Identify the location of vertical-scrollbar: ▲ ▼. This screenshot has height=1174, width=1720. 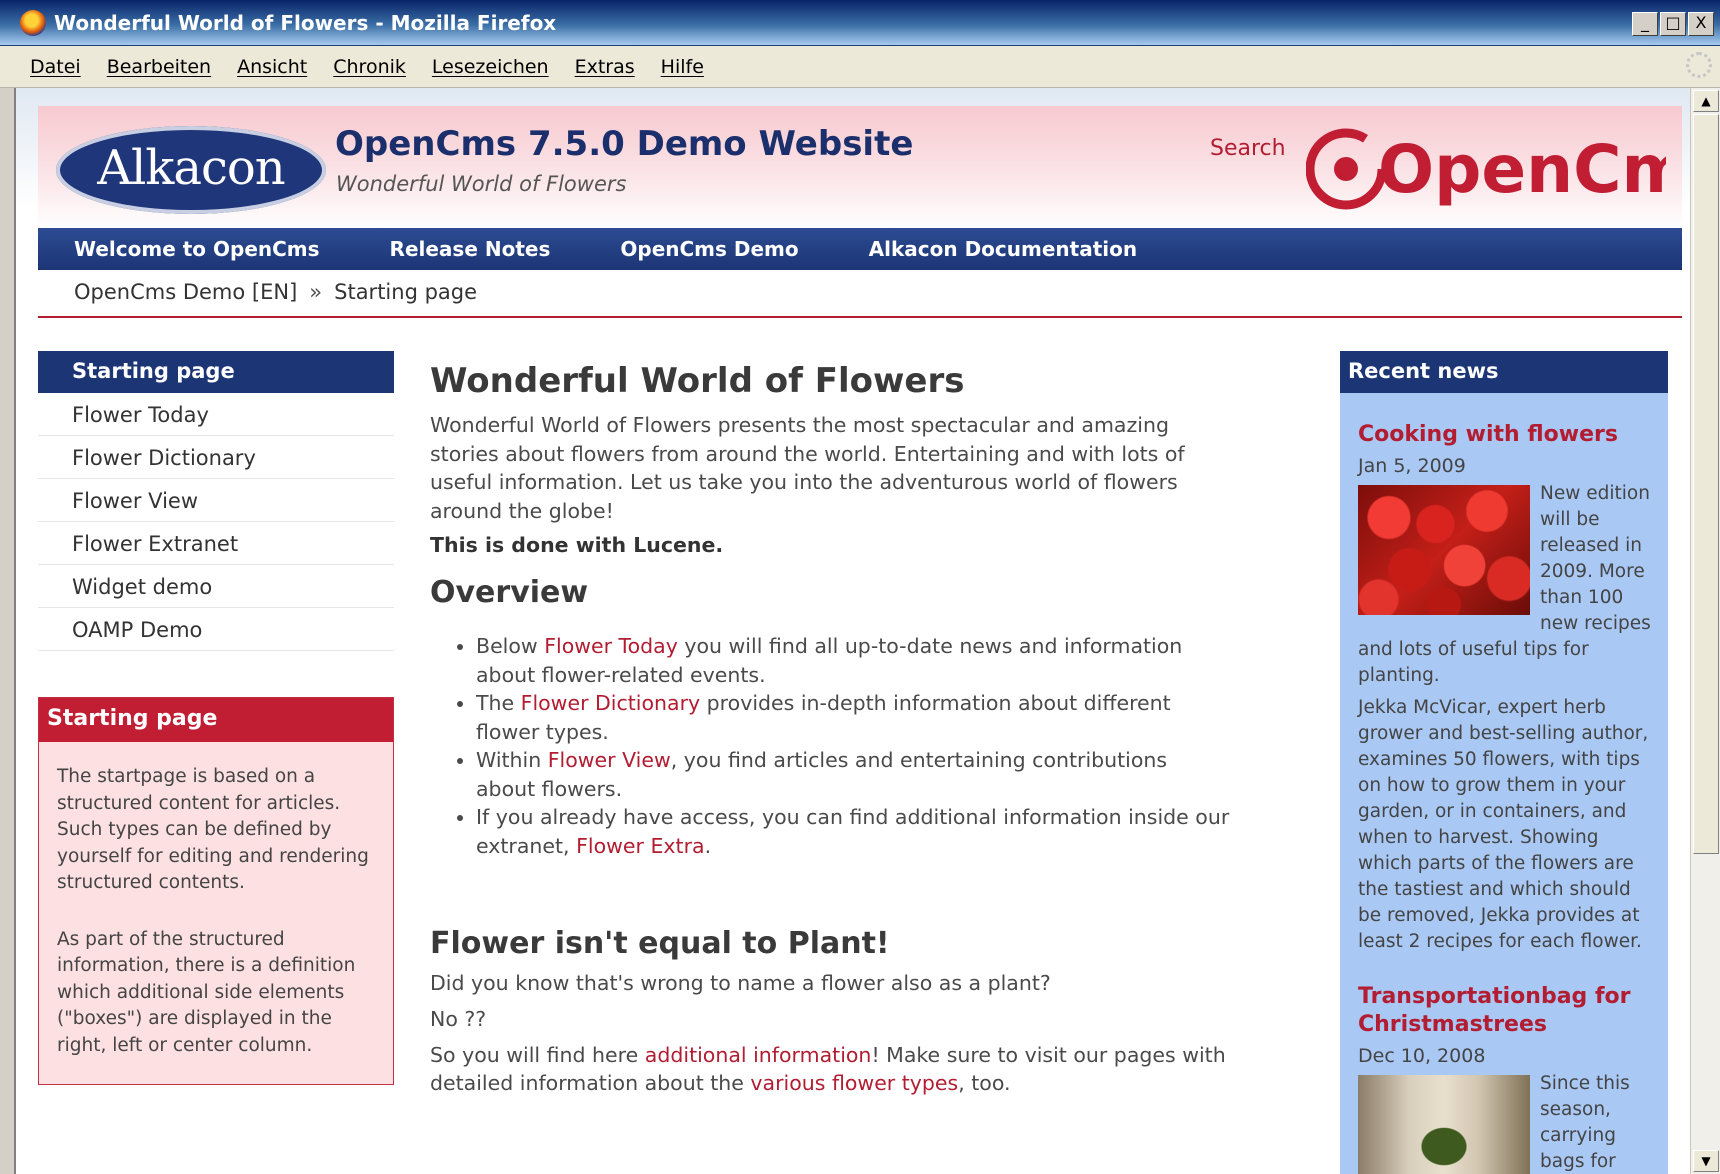
(1705, 631).